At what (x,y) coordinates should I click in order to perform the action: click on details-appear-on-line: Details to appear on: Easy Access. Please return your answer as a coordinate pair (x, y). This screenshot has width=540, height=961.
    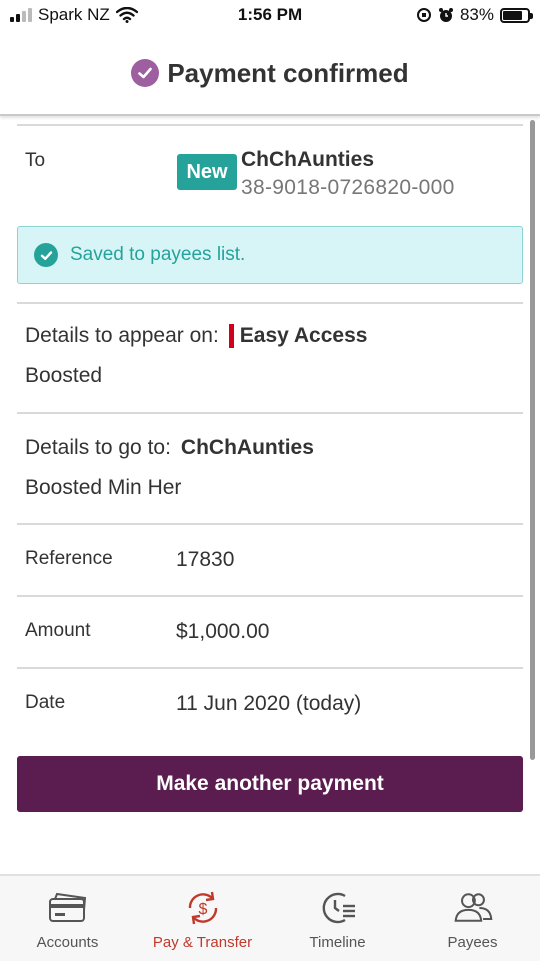
    Looking at the image, I should click on (196, 336).